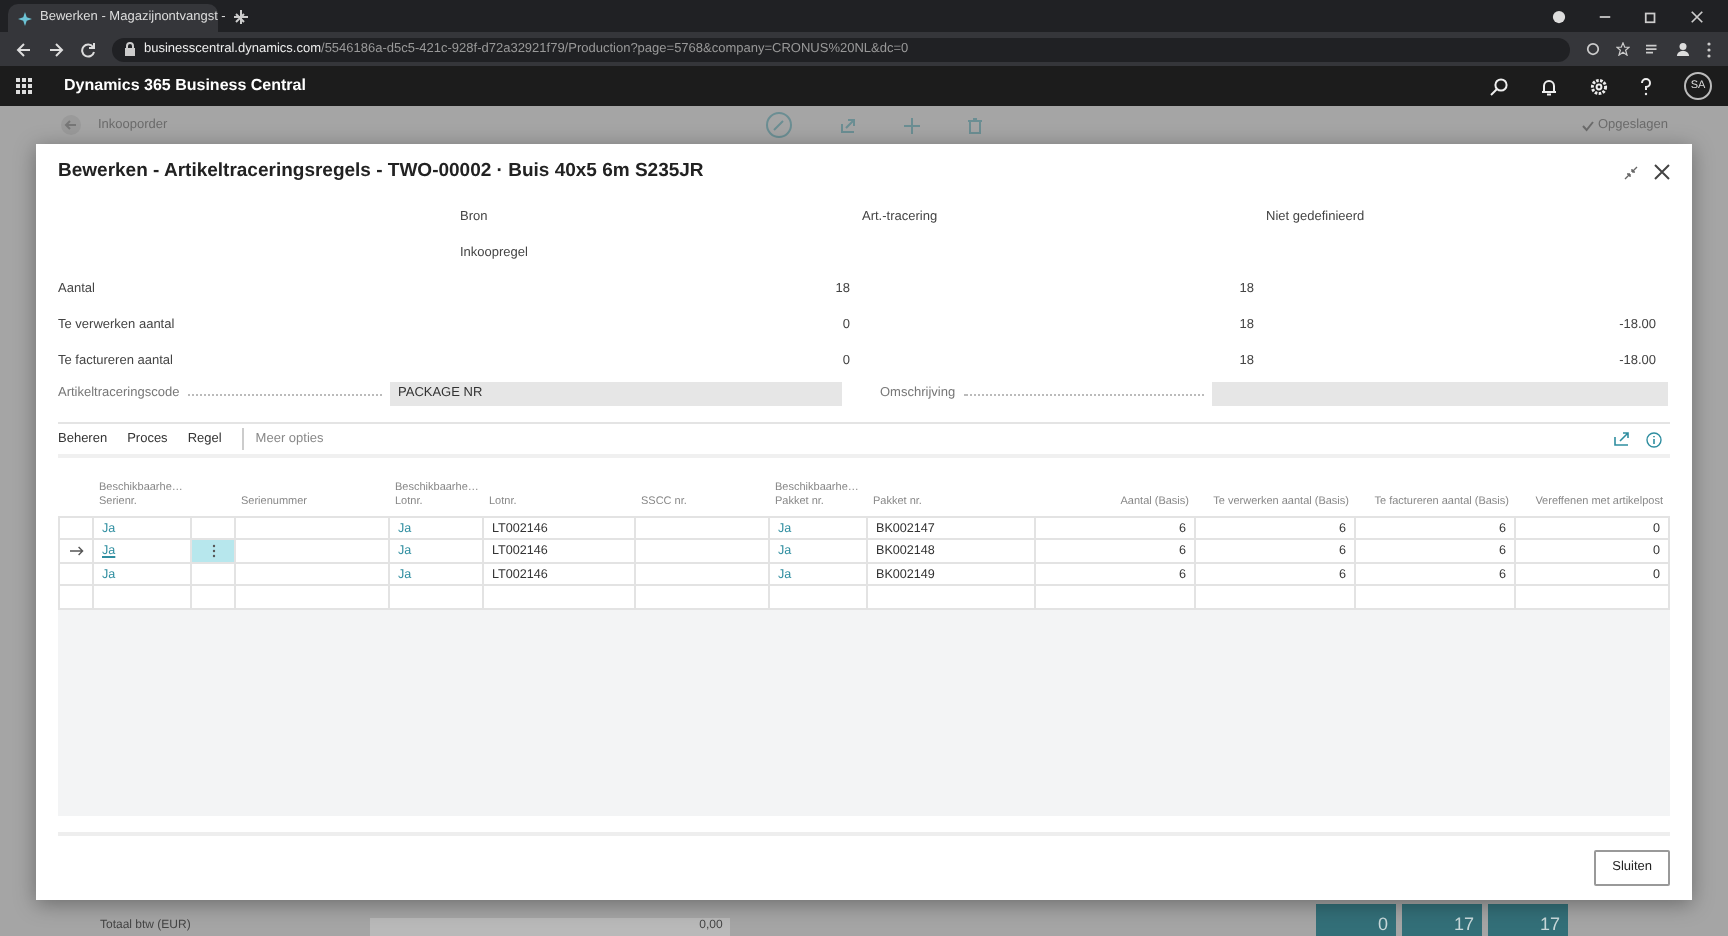 The width and height of the screenshot is (1728, 936). What do you see at coordinates (76, 551) in the screenshot?
I see `row-pointer-icon` at bounding box center [76, 551].